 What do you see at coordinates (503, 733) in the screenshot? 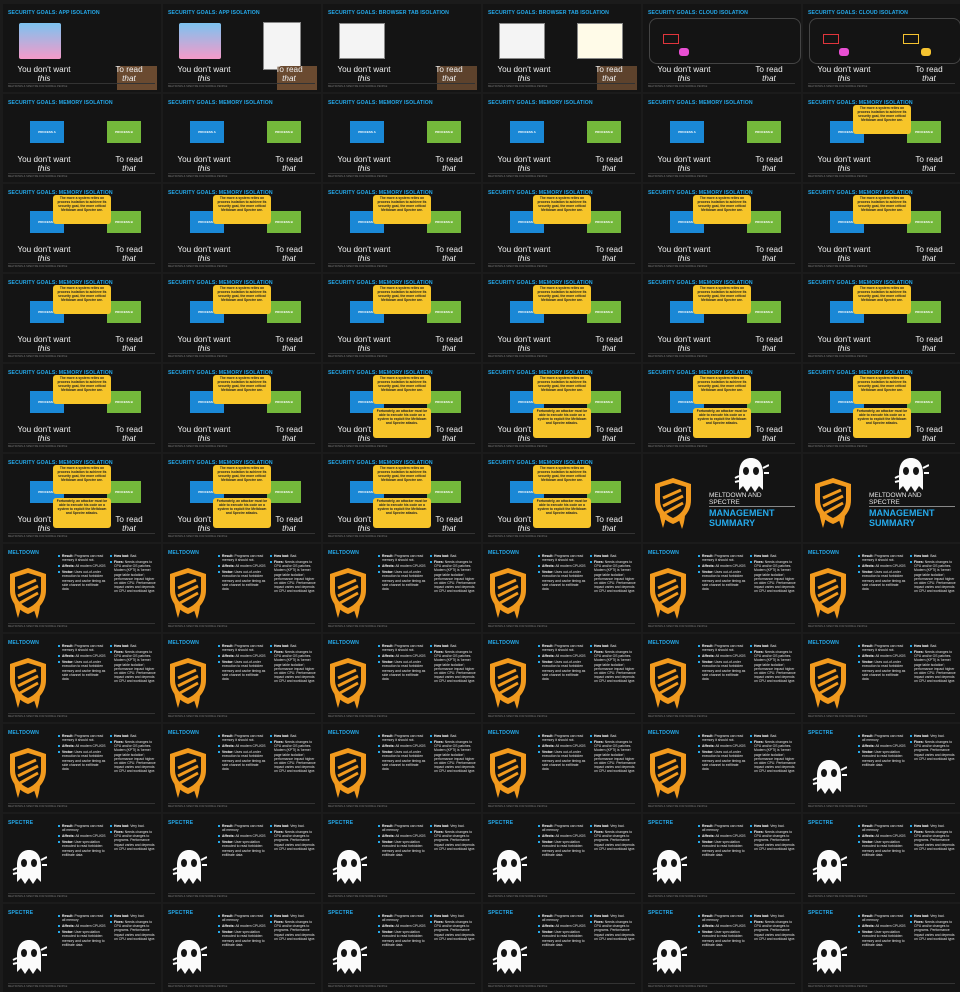
I see `slide-title: MELTDOWN` at bounding box center [503, 733].